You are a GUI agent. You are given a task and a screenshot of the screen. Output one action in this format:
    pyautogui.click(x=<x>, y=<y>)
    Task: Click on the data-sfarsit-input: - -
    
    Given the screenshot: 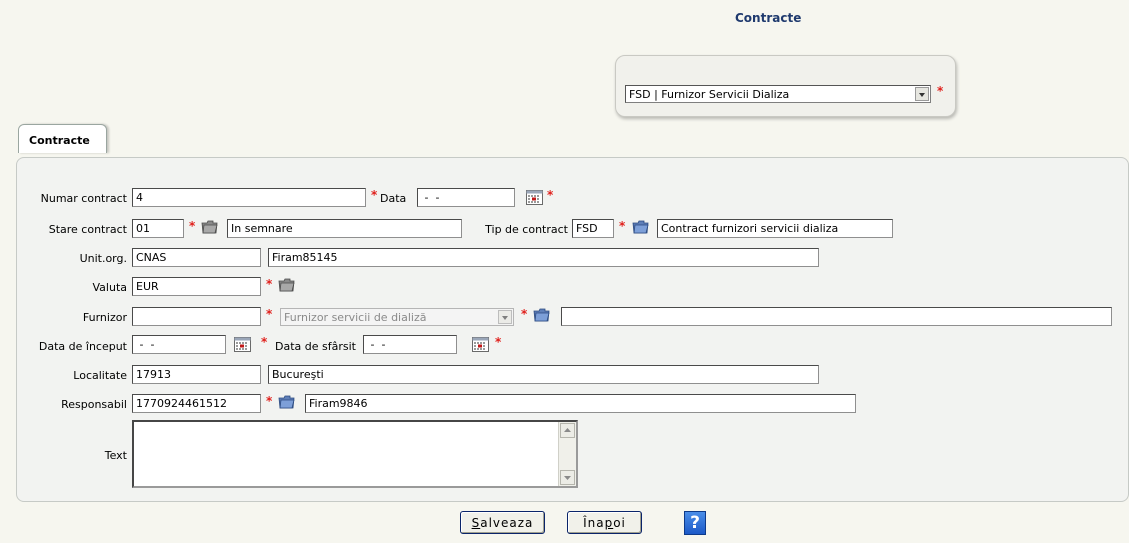 What is the action you would take?
    pyautogui.click(x=410, y=344)
    